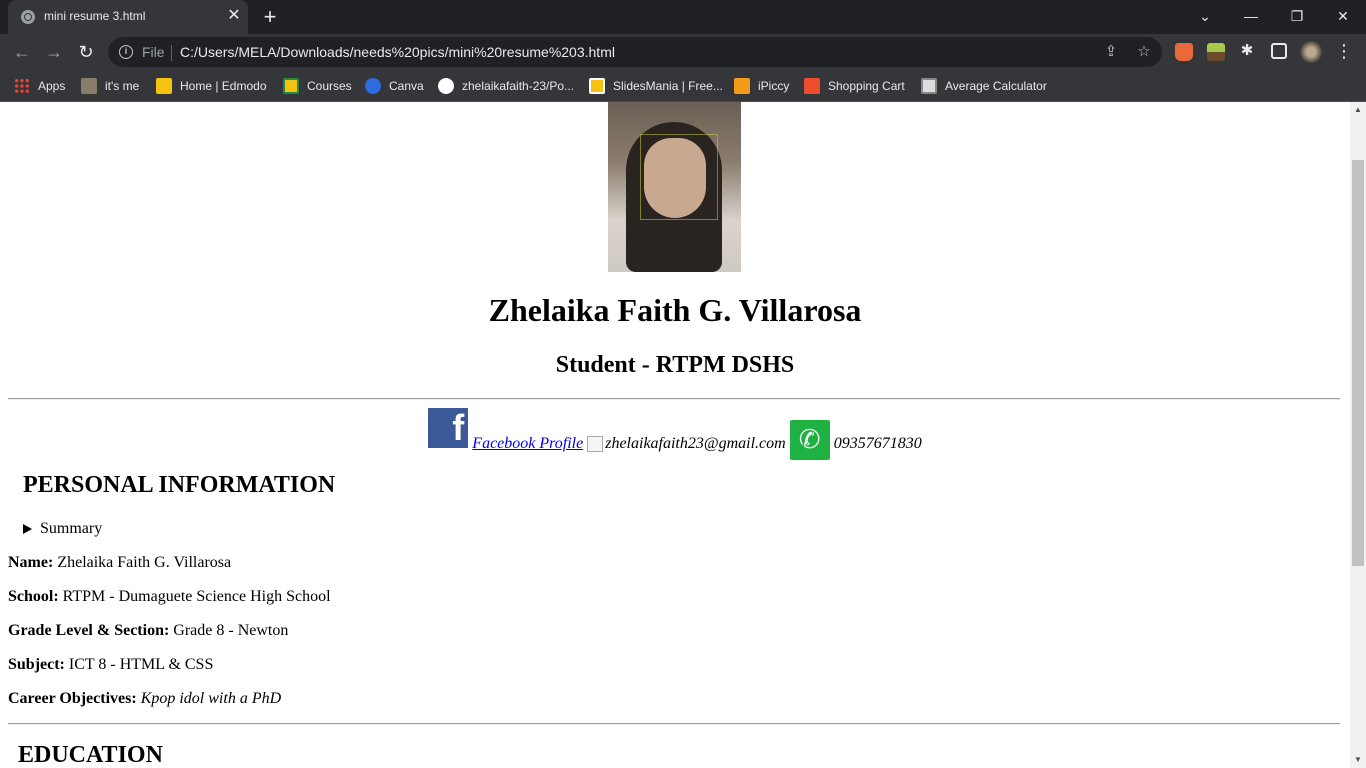  I want to click on bookmark-label: Canva, so click(406, 86).